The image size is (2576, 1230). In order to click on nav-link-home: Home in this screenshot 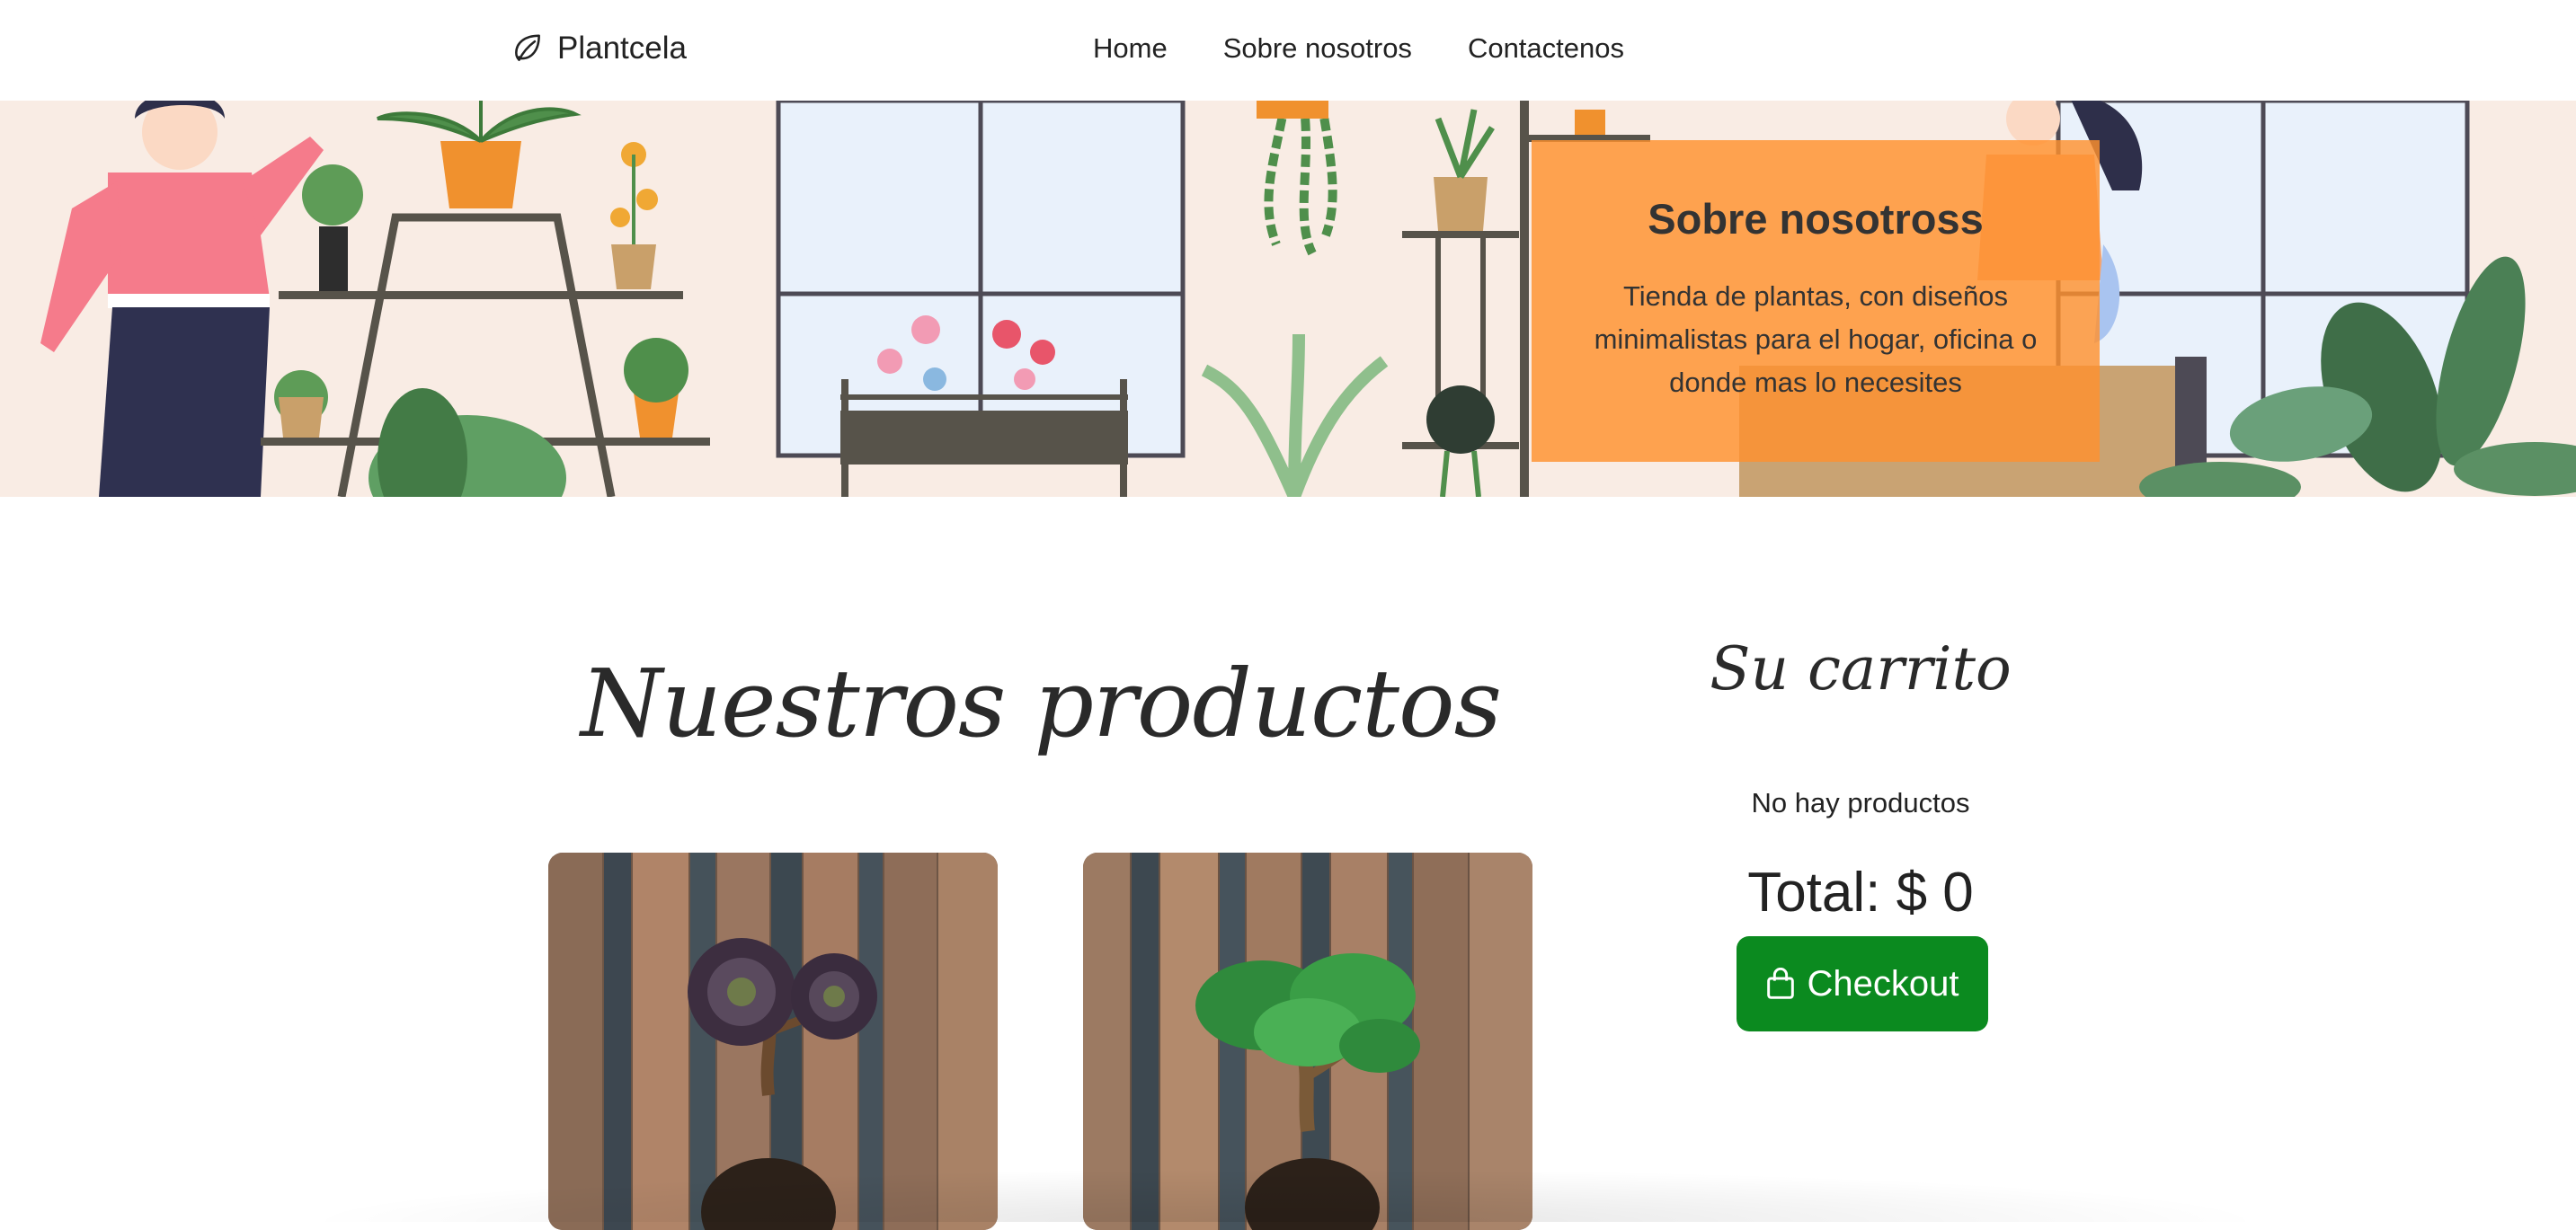, I will do `click(1130, 48)`.